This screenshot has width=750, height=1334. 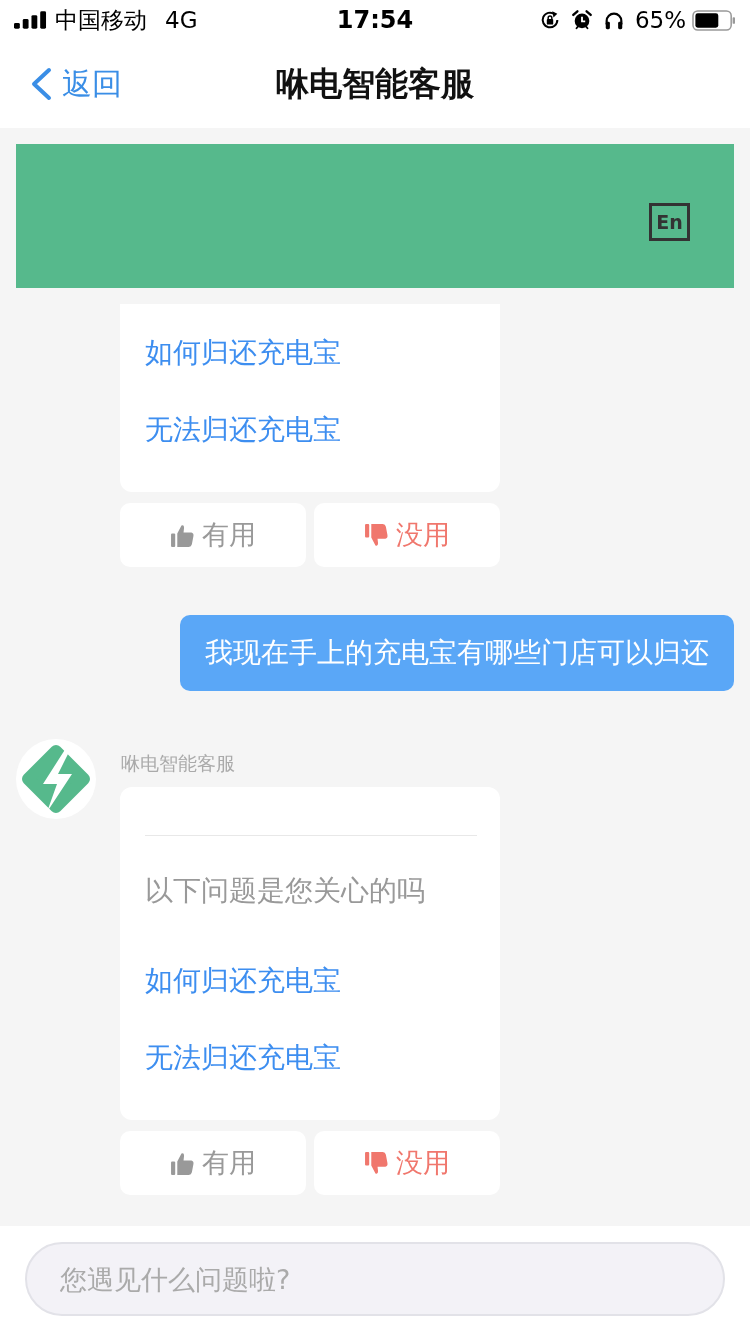 I want to click on message-input-field: 您遇见什么问题啦?, so click(x=375, y=1279).